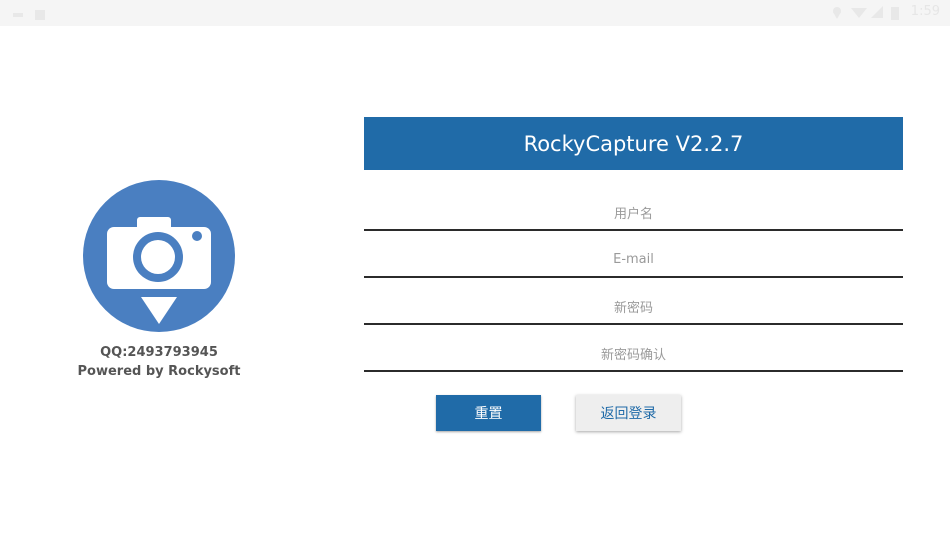  What do you see at coordinates (837, 12) in the screenshot?
I see `location-icon` at bounding box center [837, 12].